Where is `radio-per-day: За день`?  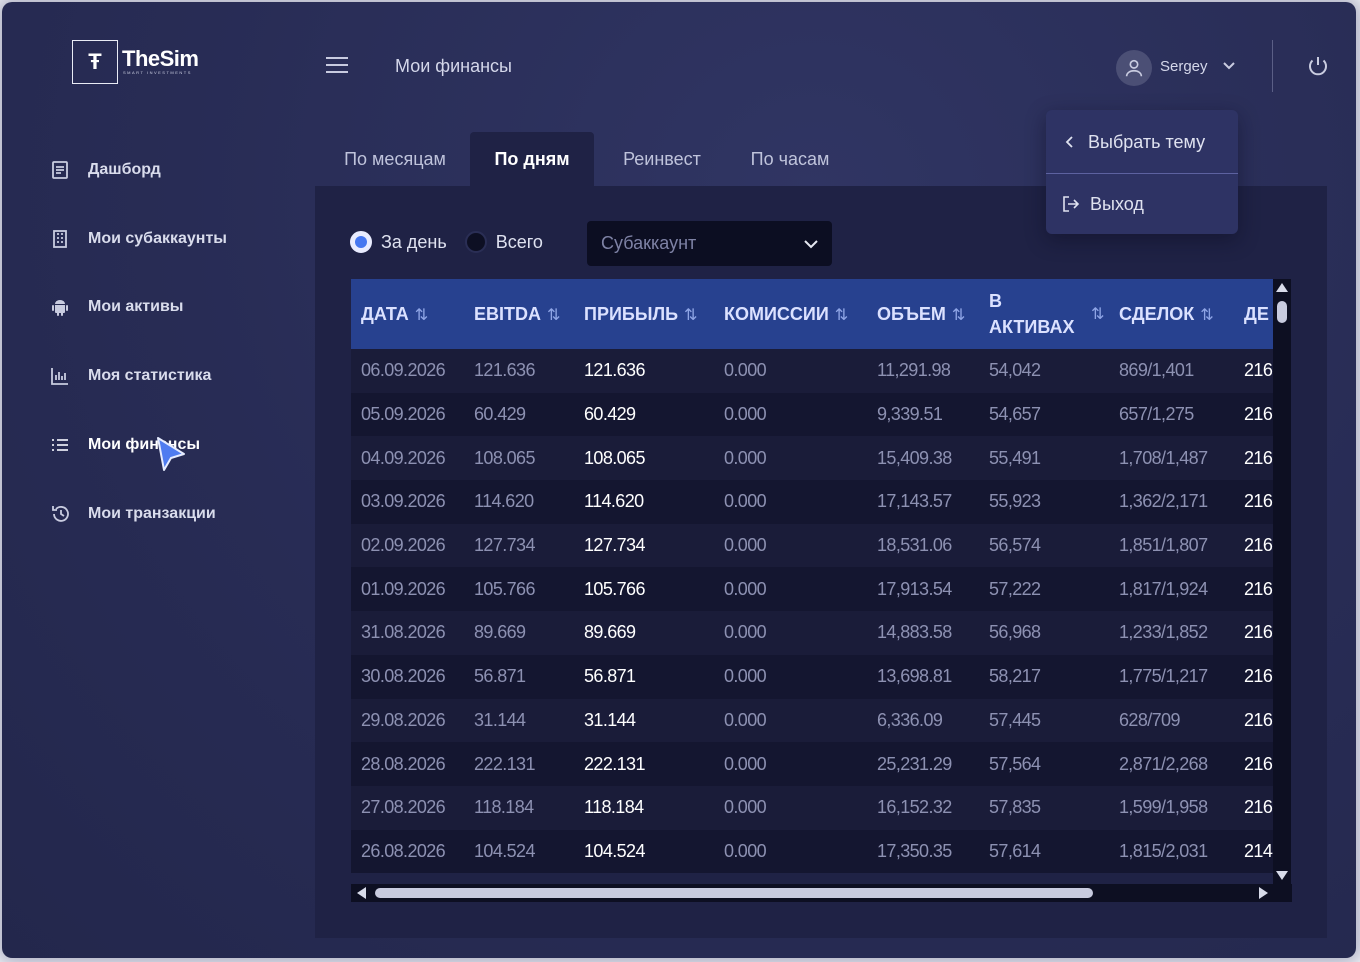 radio-per-day: За день is located at coordinates (398, 242).